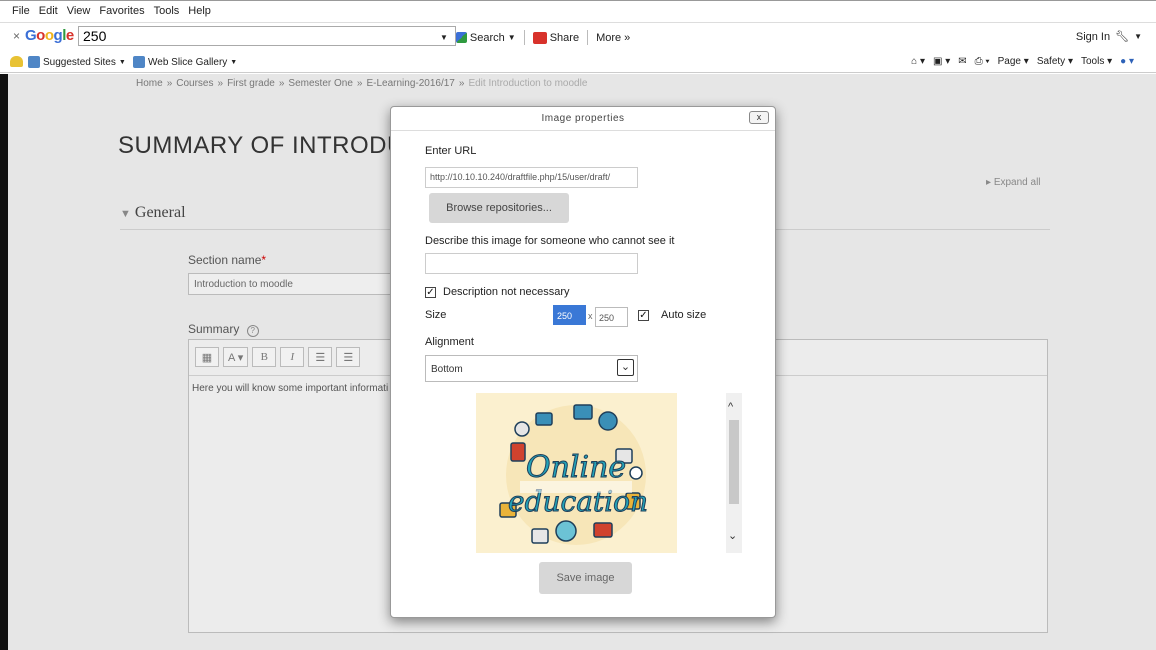 The image size is (1156, 650). I want to click on google-search-icon, so click(461, 37).